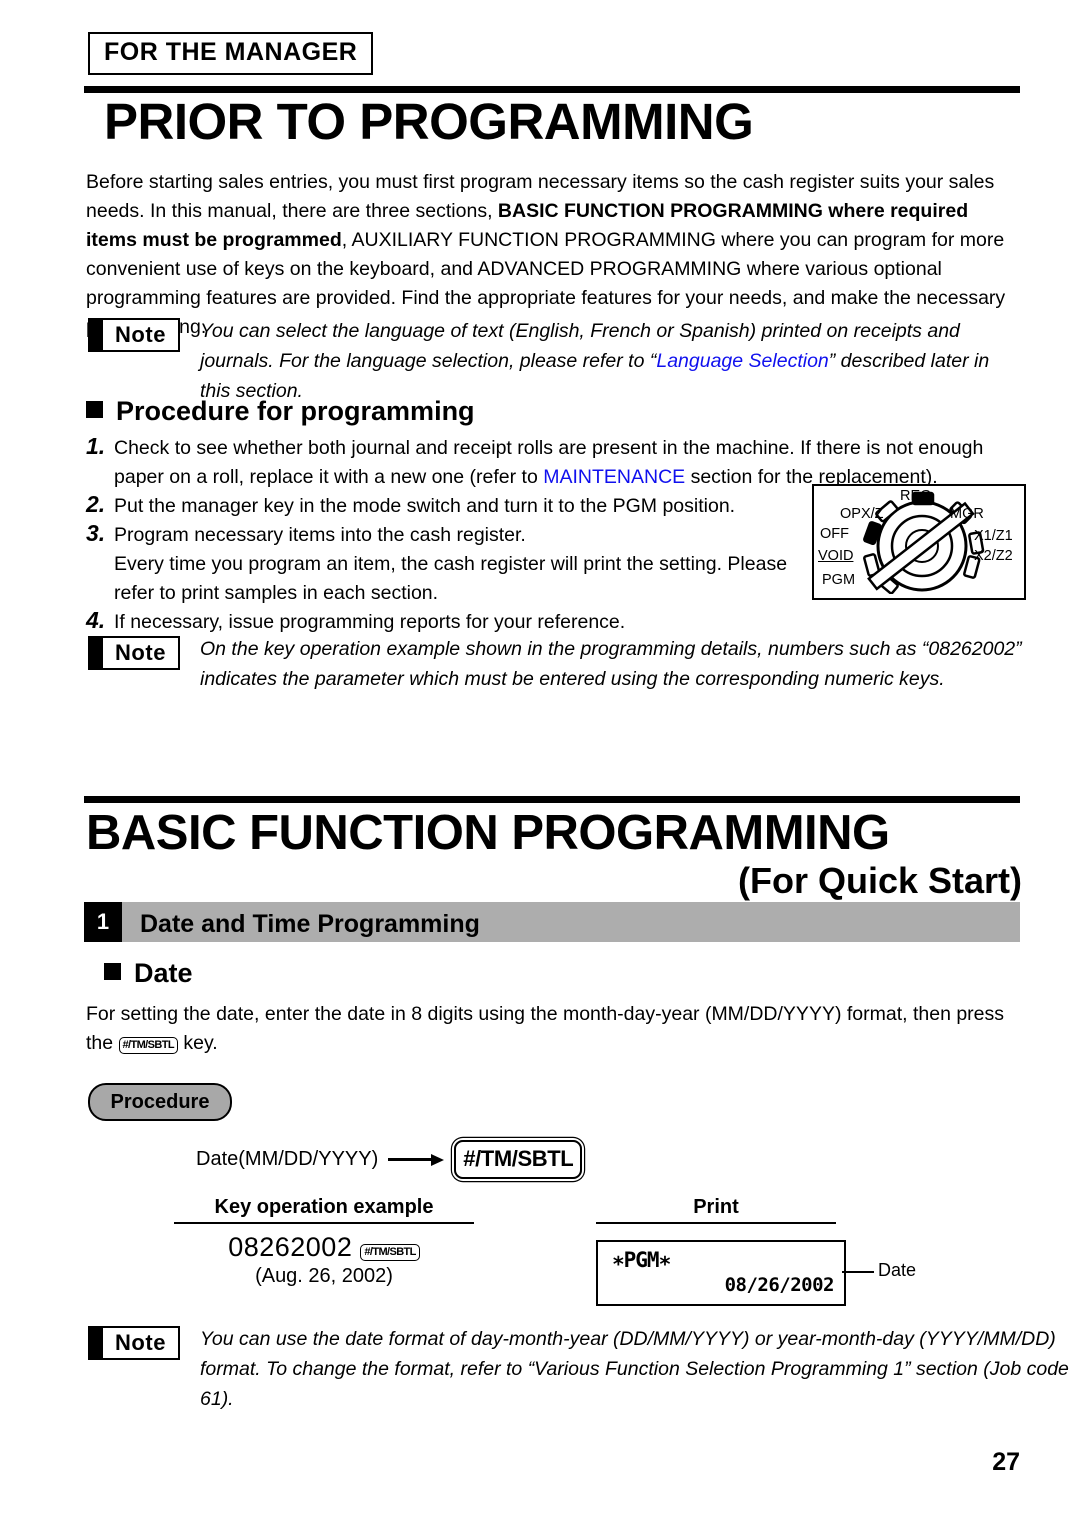 Image resolution: width=1080 pixels, height=1526 pixels. Describe the element at coordinates (834, 534) in the screenshot. I see `dial-label-off: OFF` at that location.